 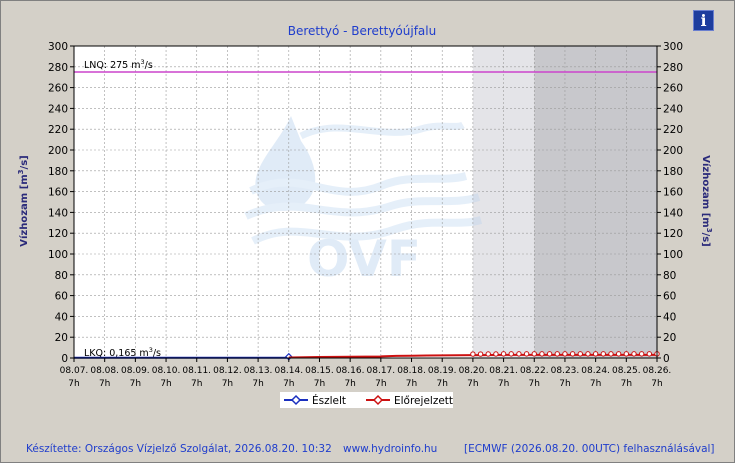 What do you see at coordinates (534, 371) in the screenshot?
I see `x-tick-date-15: 08.22.` at bounding box center [534, 371].